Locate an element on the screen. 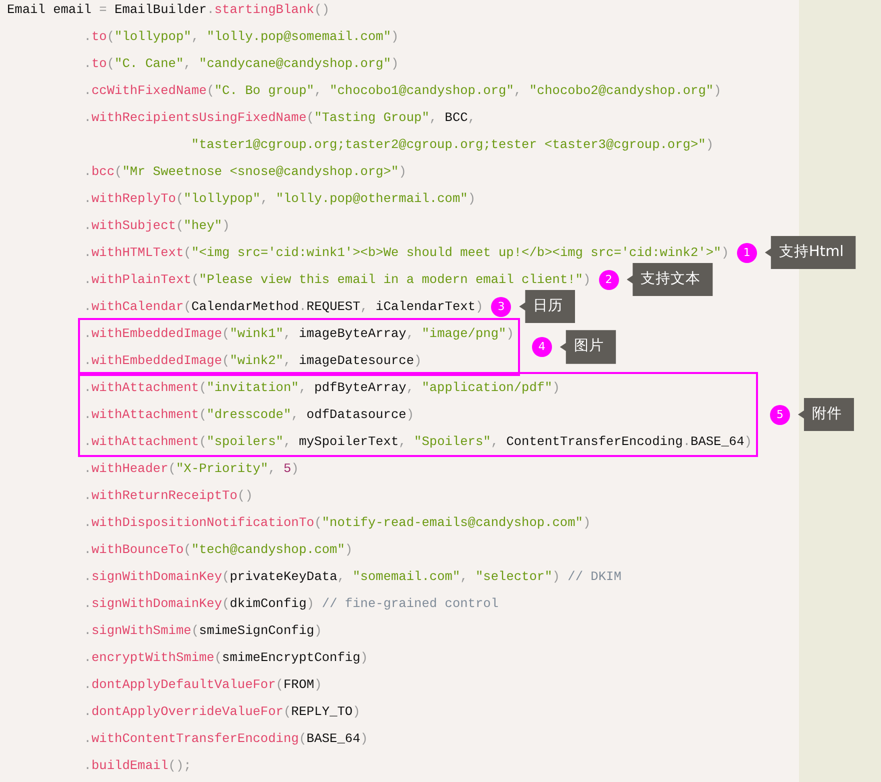 The image size is (881, 782). code-line: .ccWithFixedName("C. Bo group", "chocobo1@candyshop.org", "chocobo2@candyshop.org") is located at coordinates (402, 91).